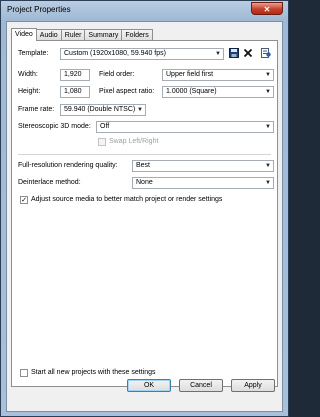 The height and width of the screenshot is (417, 320). What do you see at coordinates (201, 385) in the screenshot?
I see `cancel-button: Cancel` at bounding box center [201, 385].